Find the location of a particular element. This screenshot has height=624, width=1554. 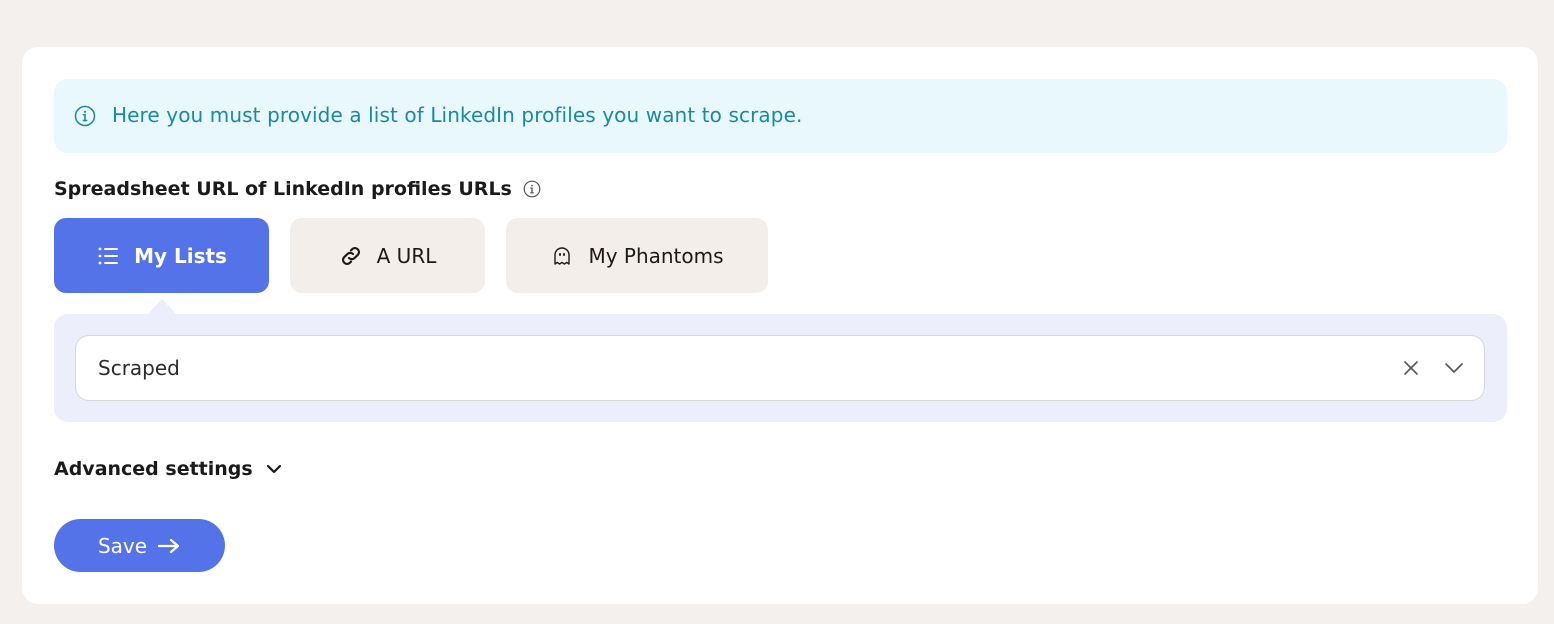

save-button-label: Save is located at coordinates (122, 545).